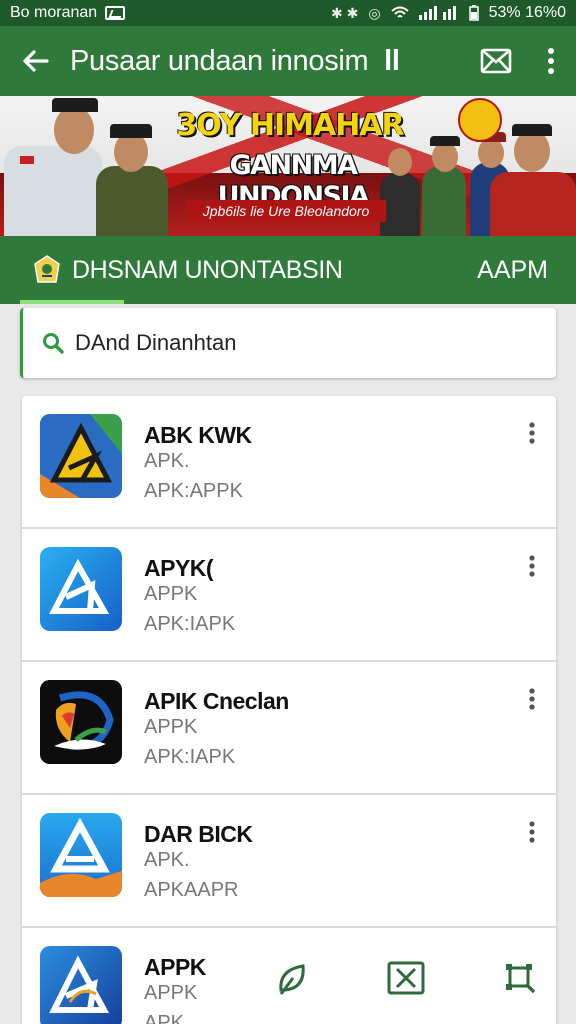 The height and width of the screenshot is (1024, 576). I want to click on back-button, so click(35, 61).